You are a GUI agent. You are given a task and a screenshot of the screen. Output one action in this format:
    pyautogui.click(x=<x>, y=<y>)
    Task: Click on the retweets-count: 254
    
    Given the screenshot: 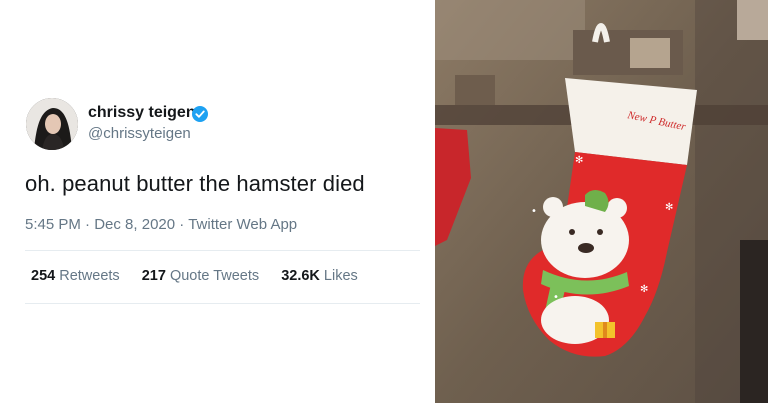 What is the action you would take?
    pyautogui.click(x=43, y=276)
    